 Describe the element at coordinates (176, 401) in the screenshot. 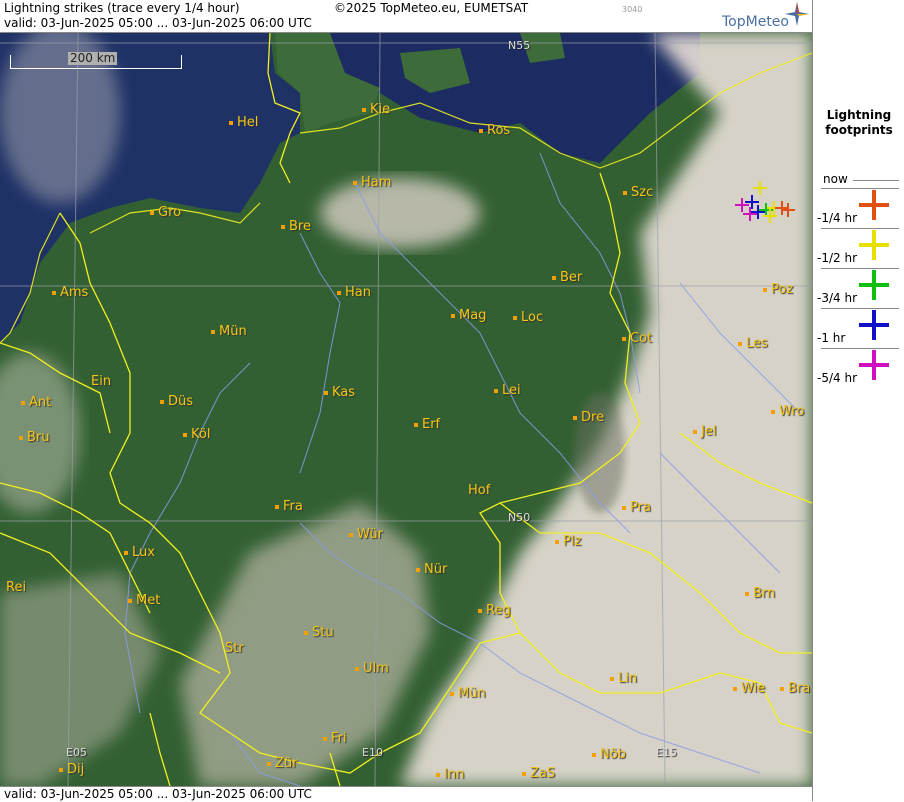

I see `city-label: Düs` at that location.